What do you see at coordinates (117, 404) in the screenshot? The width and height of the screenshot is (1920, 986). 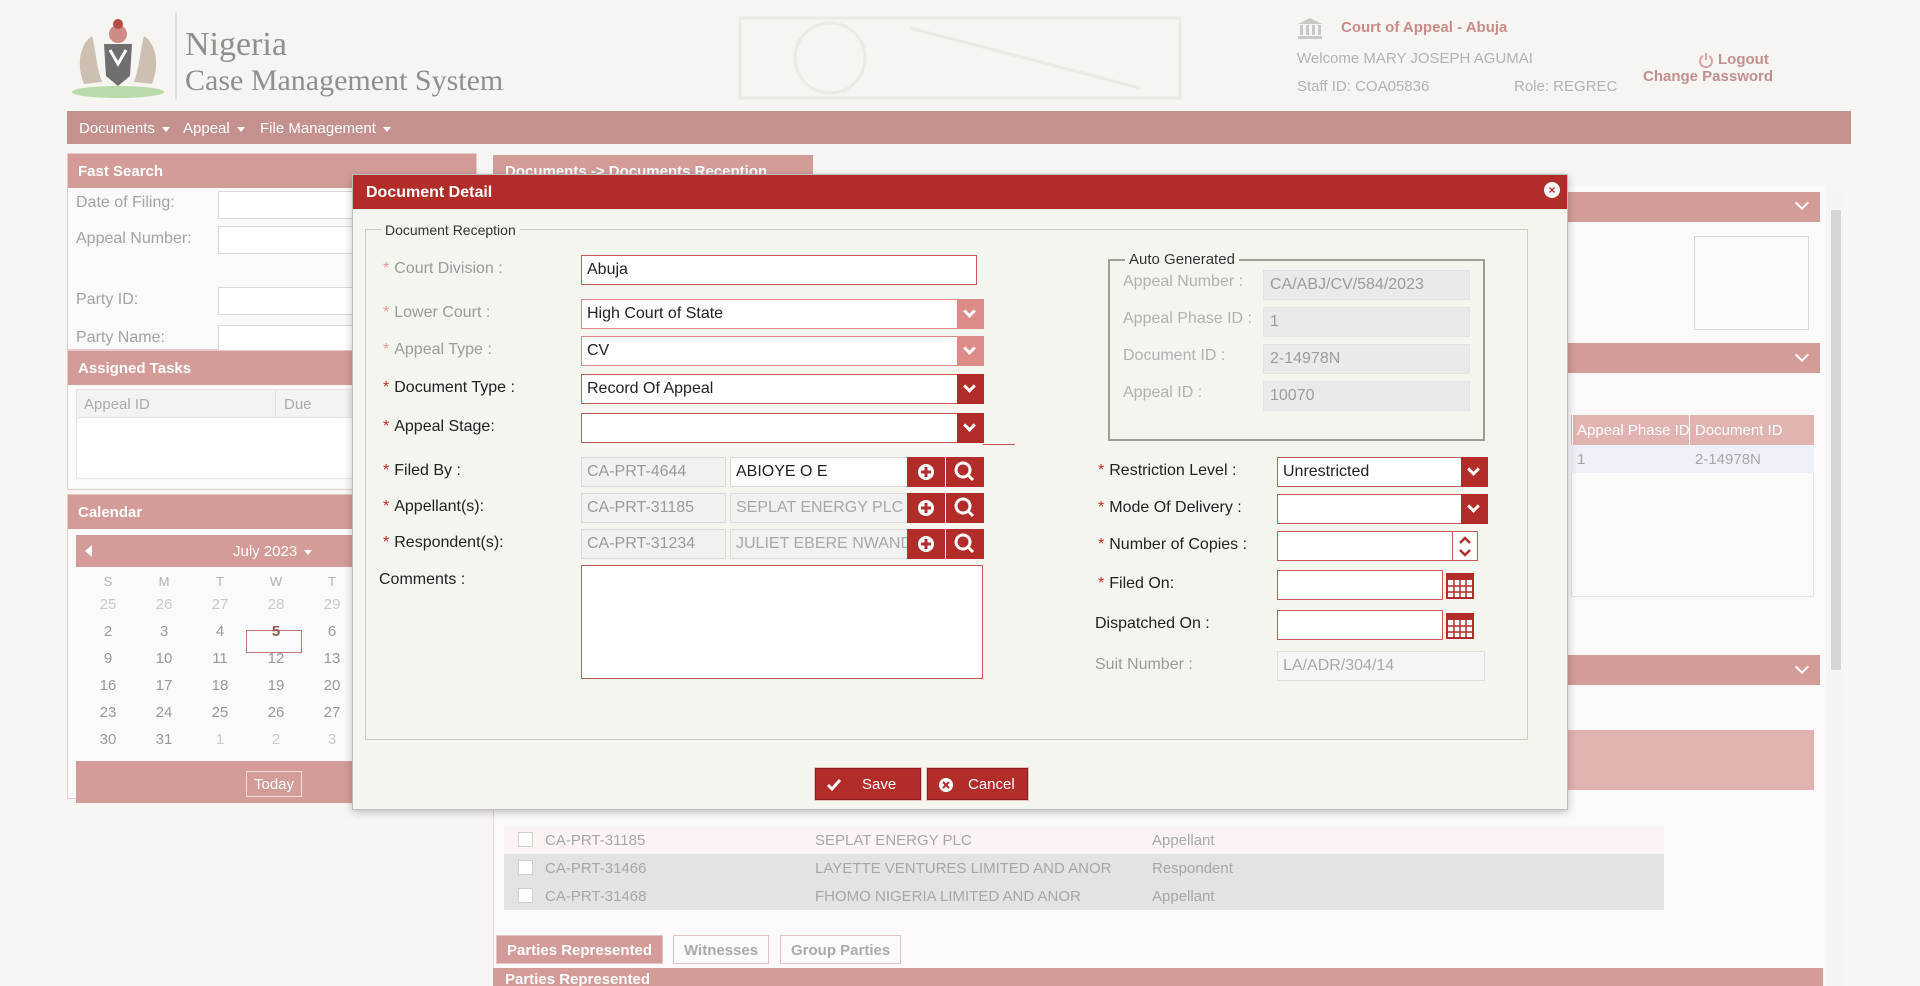 I see `column-appeal-id: Appeal ID` at bounding box center [117, 404].